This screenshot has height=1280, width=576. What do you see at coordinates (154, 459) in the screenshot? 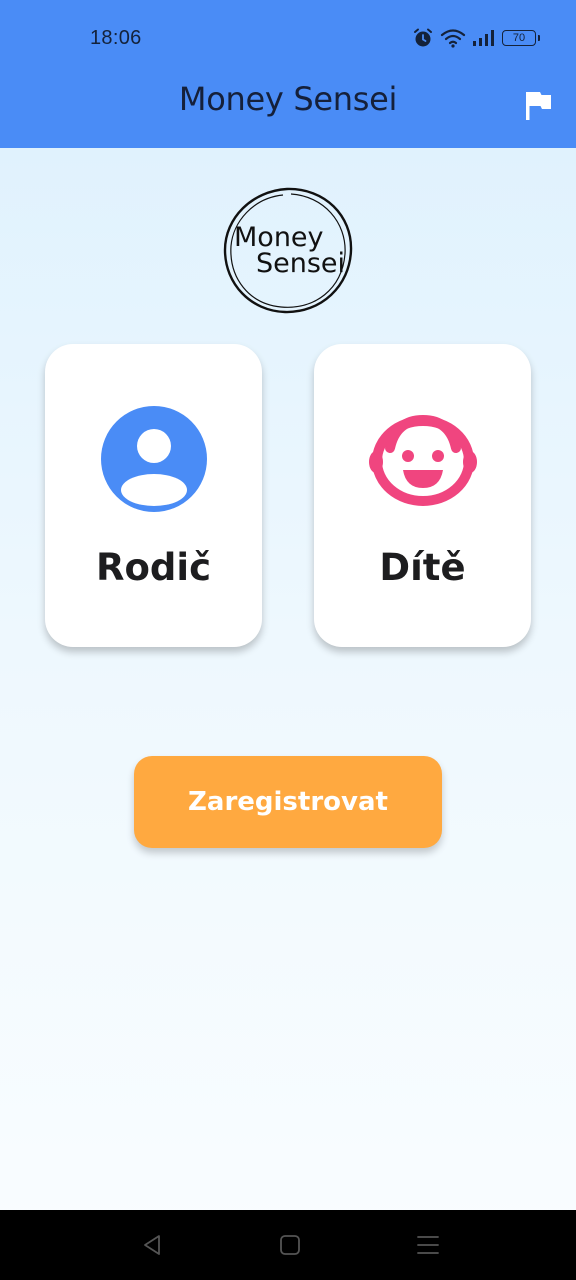
I see `person-icon` at bounding box center [154, 459].